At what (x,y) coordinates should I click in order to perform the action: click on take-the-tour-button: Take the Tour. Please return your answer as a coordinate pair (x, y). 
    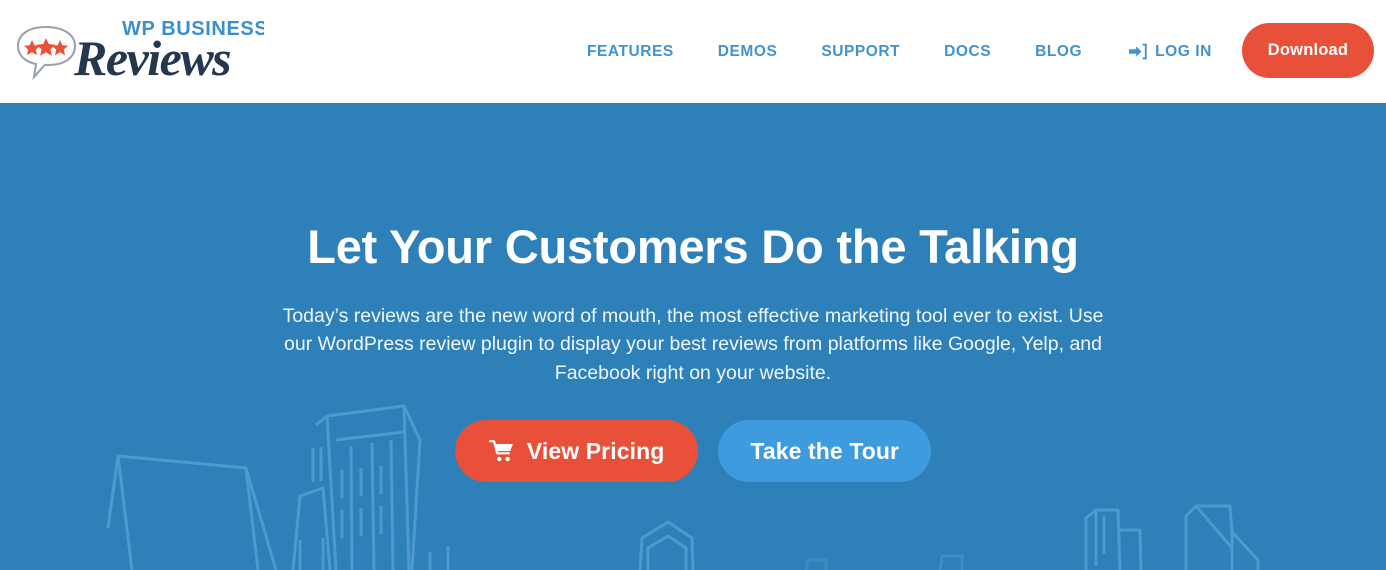
    Looking at the image, I should click on (825, 451).